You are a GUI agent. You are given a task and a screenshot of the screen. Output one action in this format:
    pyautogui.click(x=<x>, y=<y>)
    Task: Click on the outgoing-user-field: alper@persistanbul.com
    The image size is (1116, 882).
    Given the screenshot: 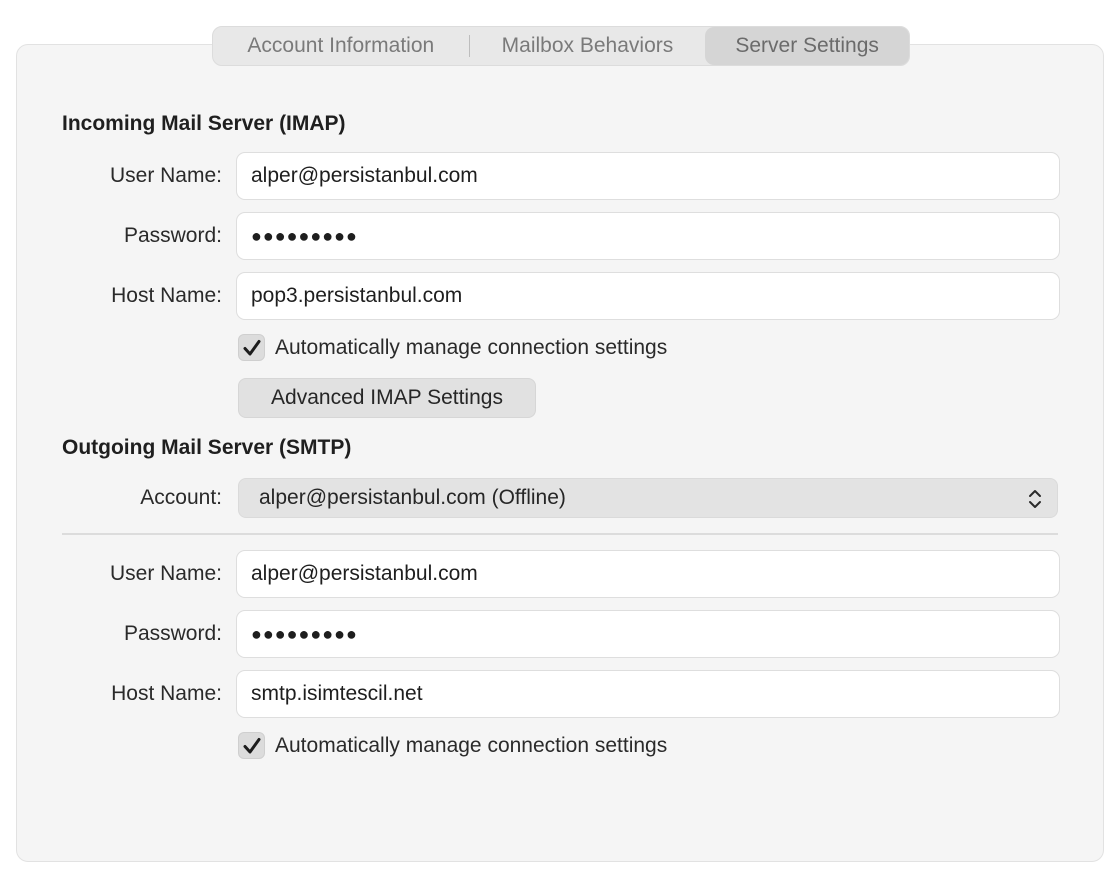 What is the action you would take?
    pyautogui.click(x=648, y=574)
    